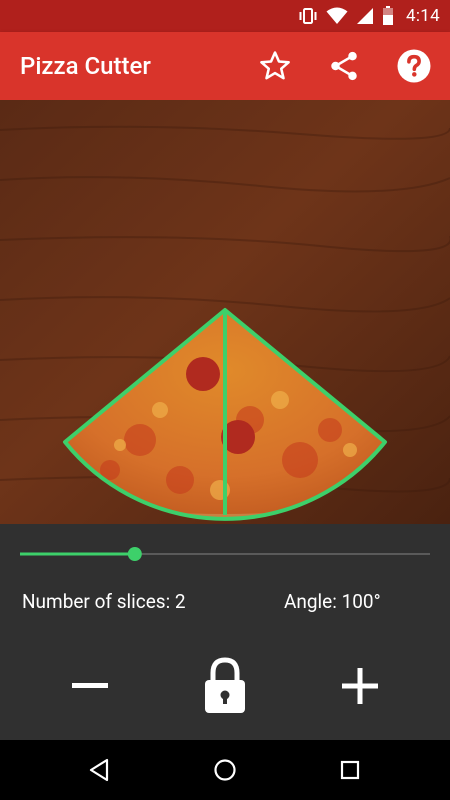 This screenshot has width=450, height=800. I want to click on lock-icon, so click(225, 685).